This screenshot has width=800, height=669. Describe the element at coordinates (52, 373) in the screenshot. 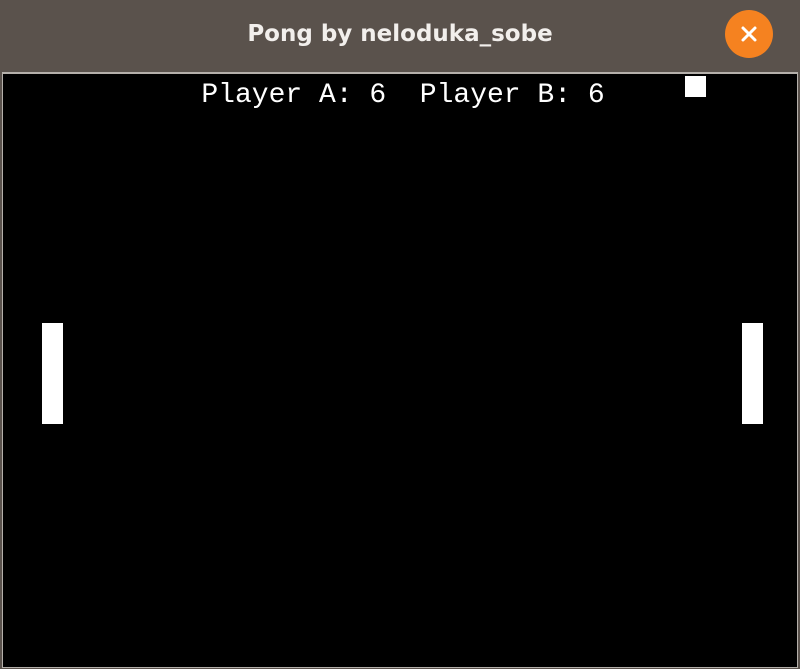

I see `paddle-player-a` at that location.